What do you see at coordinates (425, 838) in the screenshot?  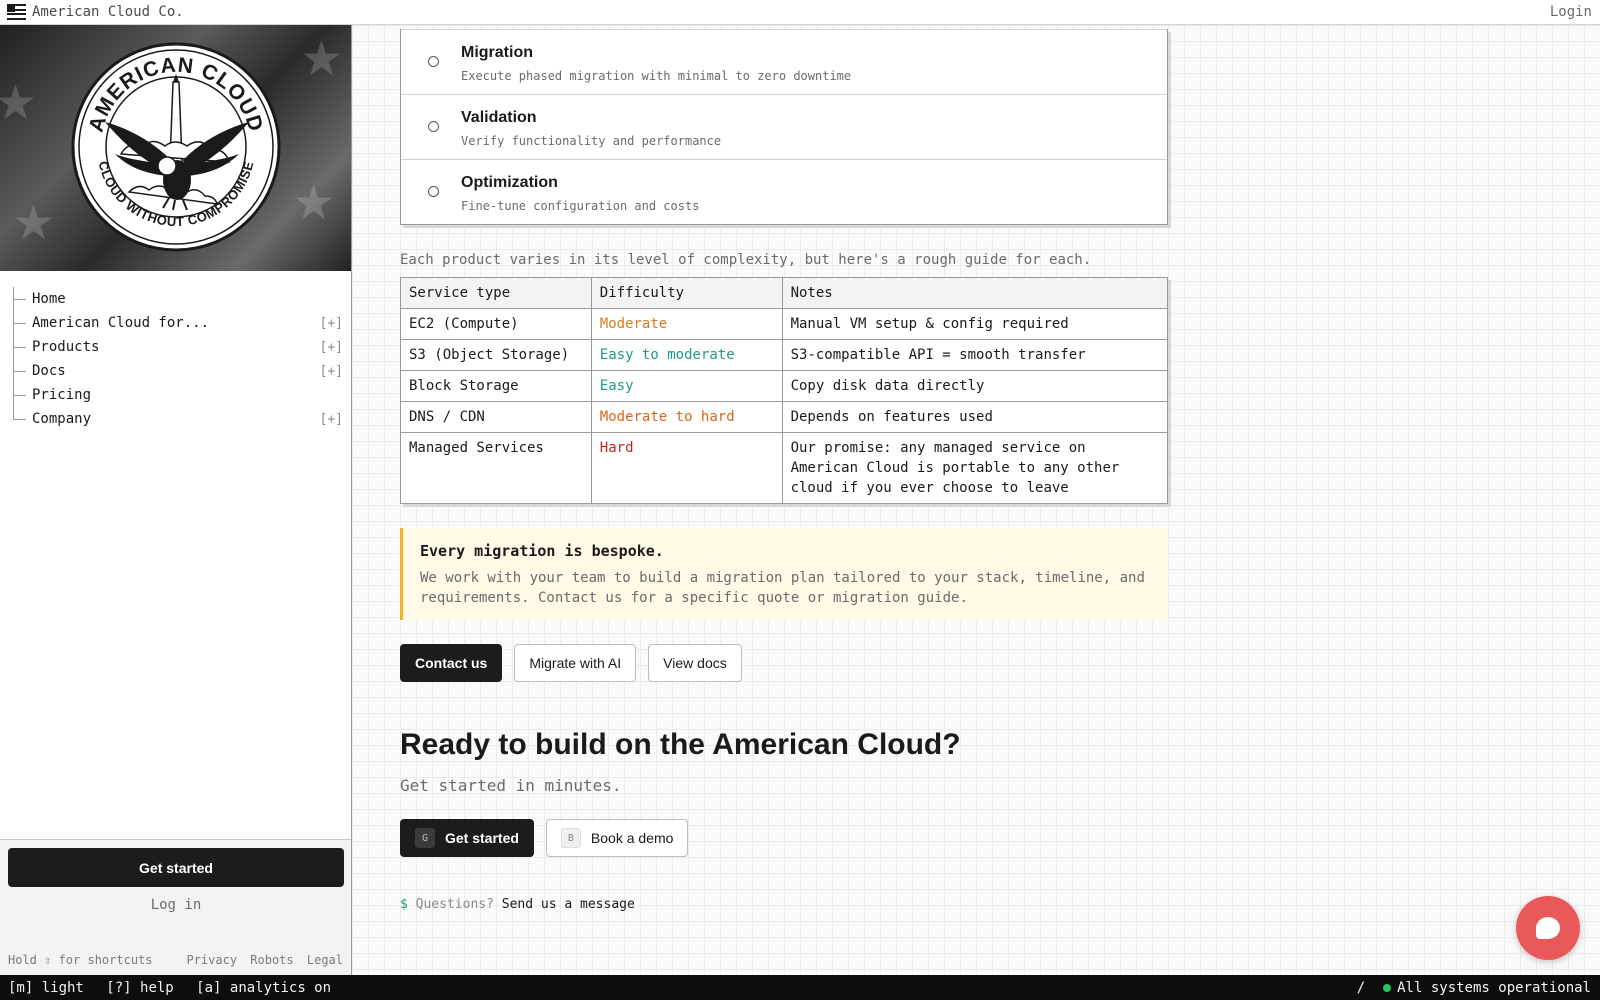 I see `shortcut-key-g: G` at bounding box center [425, 838].